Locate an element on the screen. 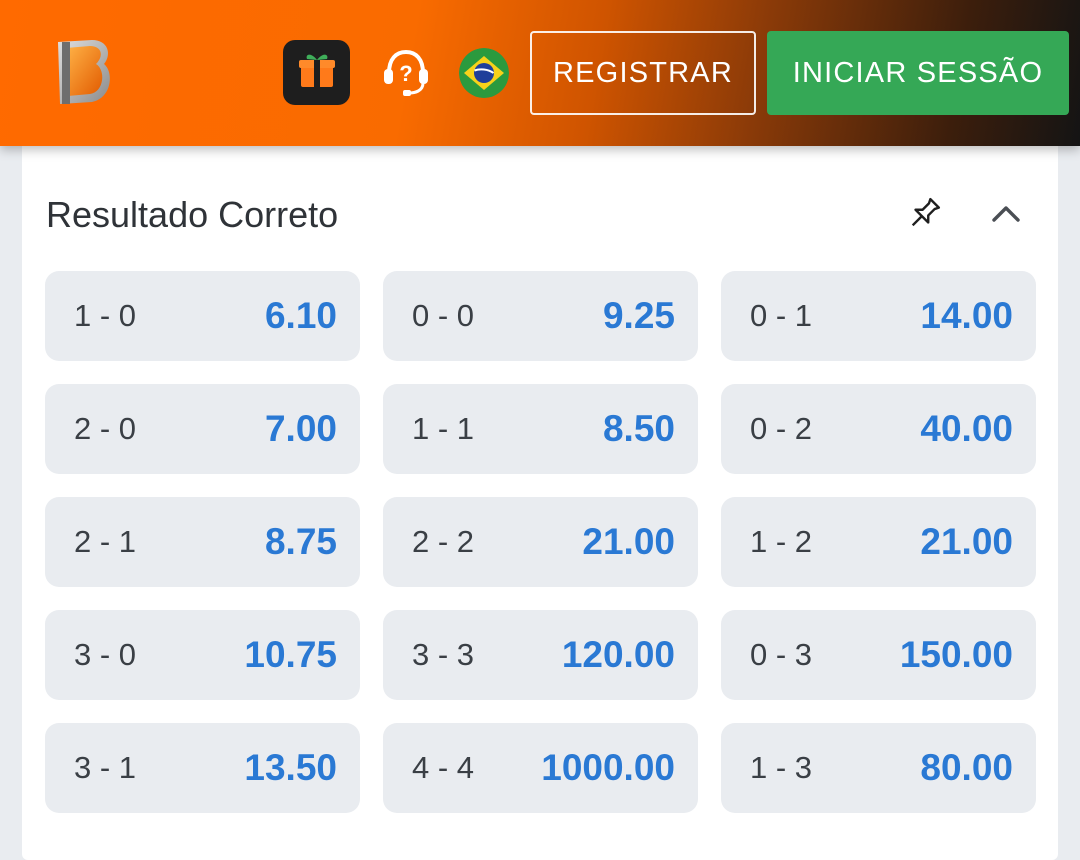  odds-value: 10.75 is located at coordinates (290, 654).